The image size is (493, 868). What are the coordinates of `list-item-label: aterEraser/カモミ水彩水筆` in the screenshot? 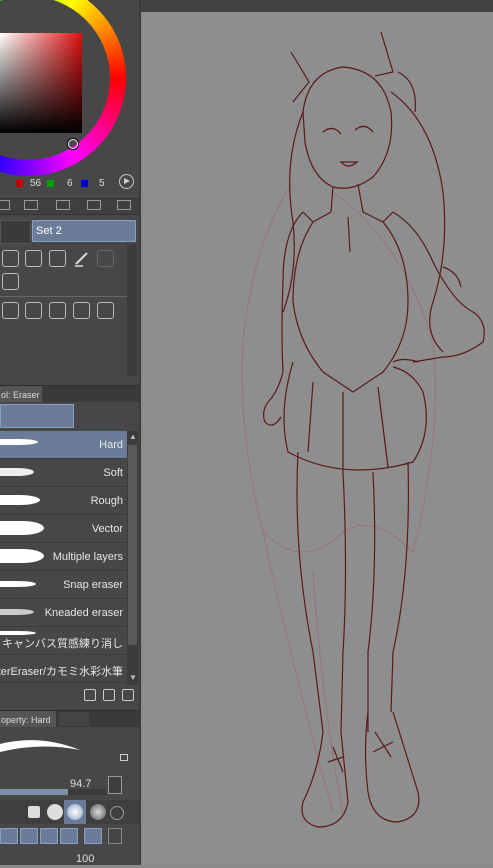 It's located at (61, 672).